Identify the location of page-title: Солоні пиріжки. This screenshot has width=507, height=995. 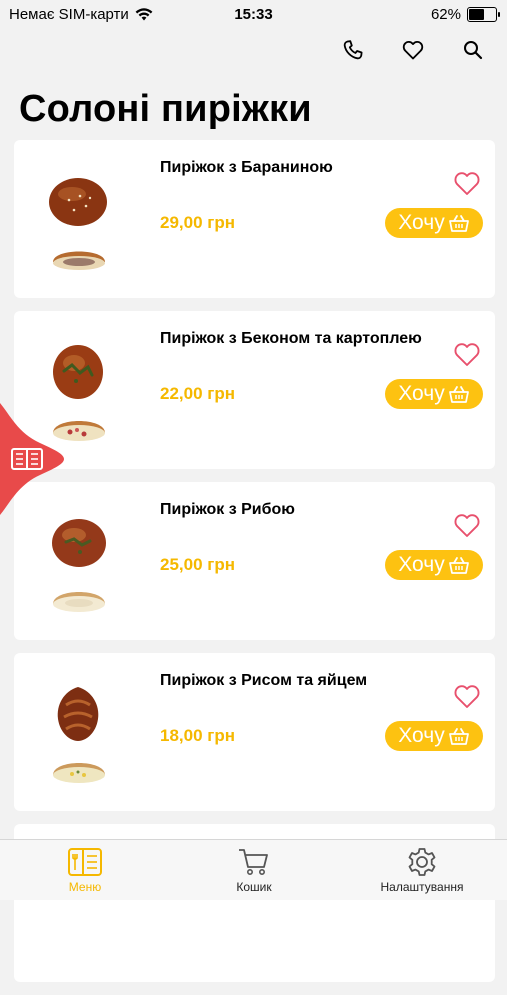
(165, 109).